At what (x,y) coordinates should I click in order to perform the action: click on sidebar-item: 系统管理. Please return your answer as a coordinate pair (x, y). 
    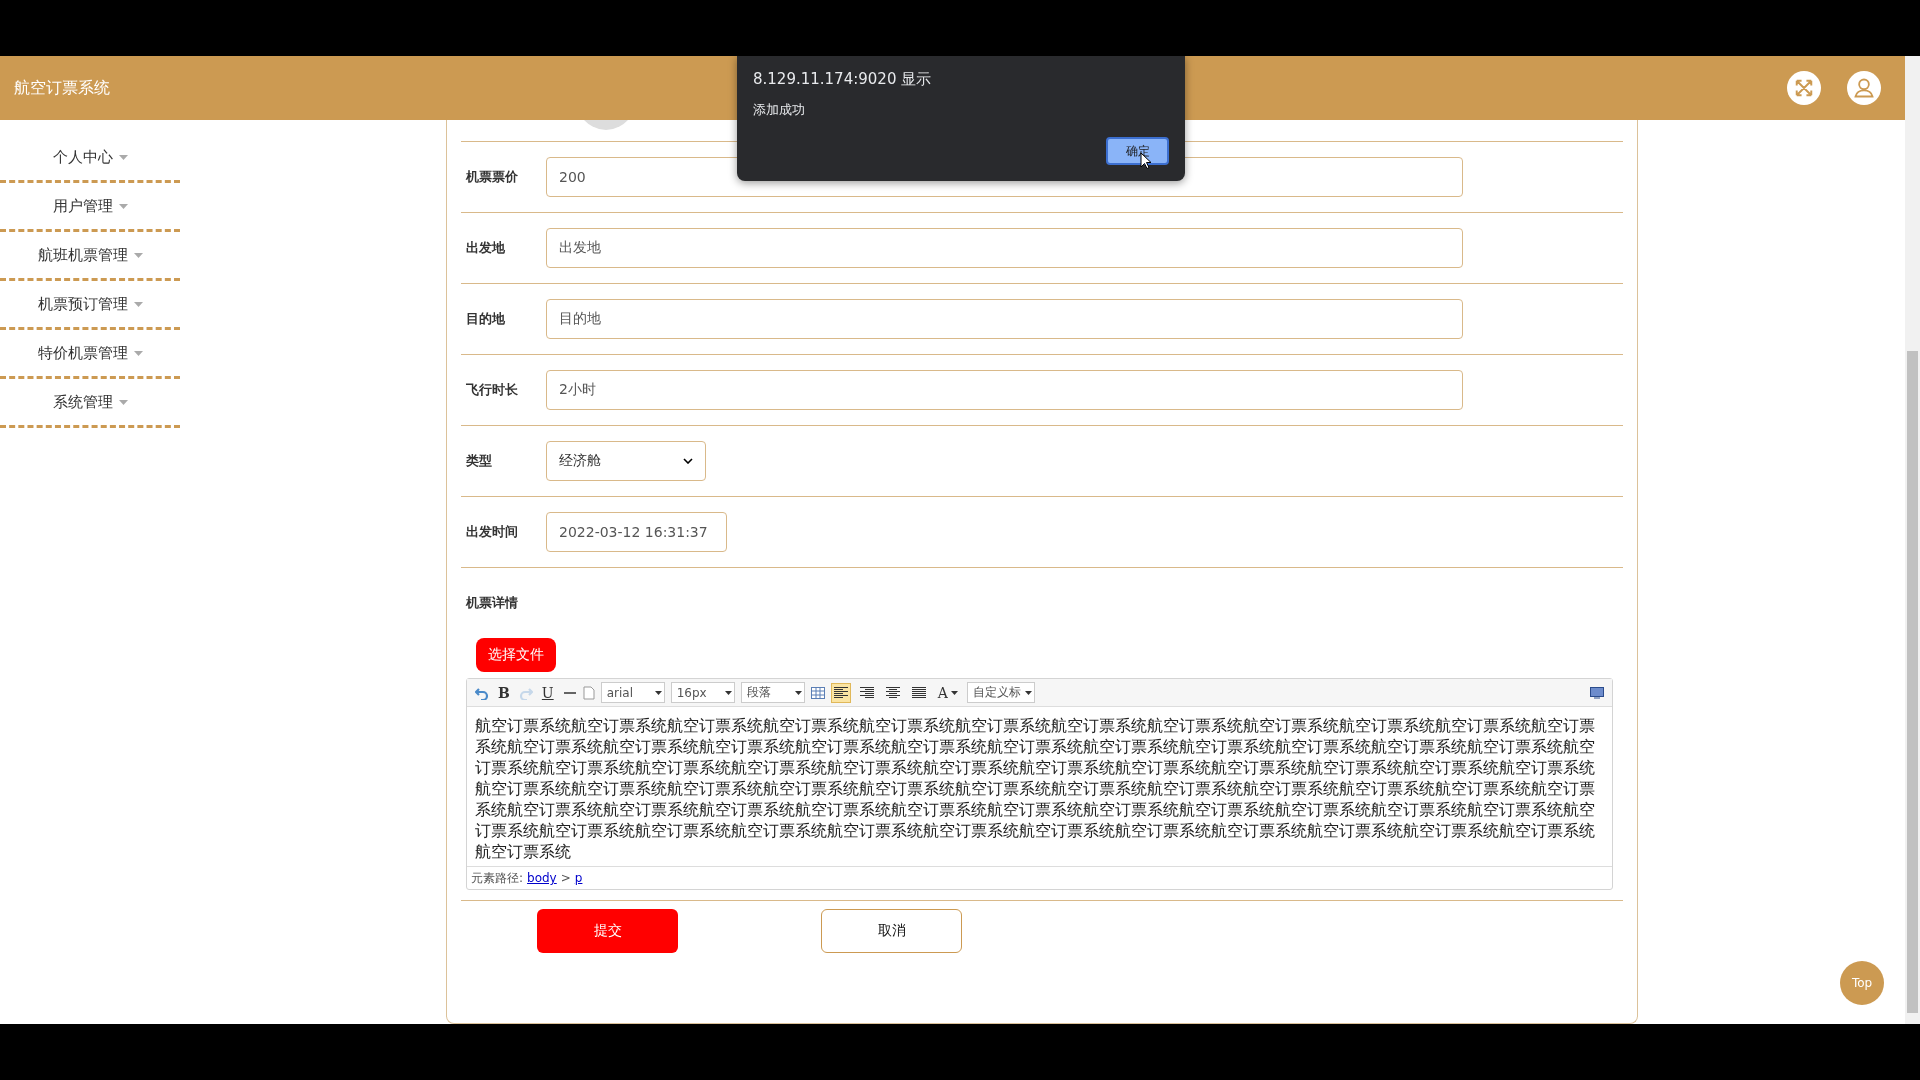
    Looking at the image, I should click on (82, 402).